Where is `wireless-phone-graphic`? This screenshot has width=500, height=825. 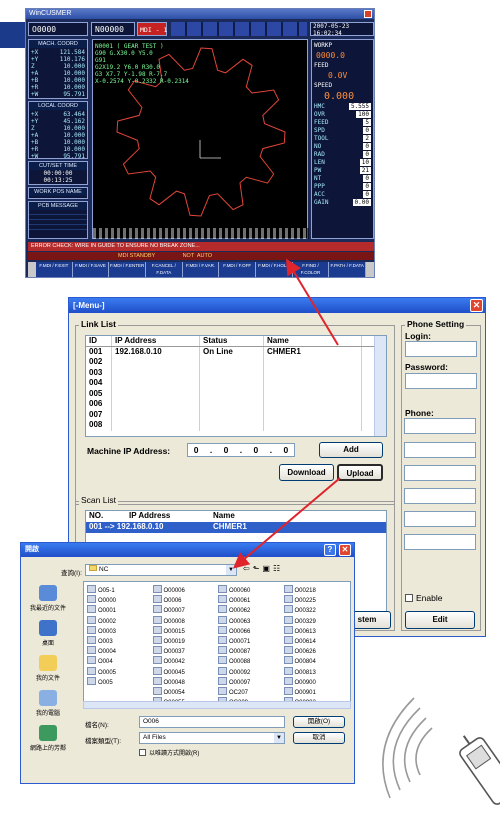
wireless-phone-graphic is located at coordinates (441, 751).